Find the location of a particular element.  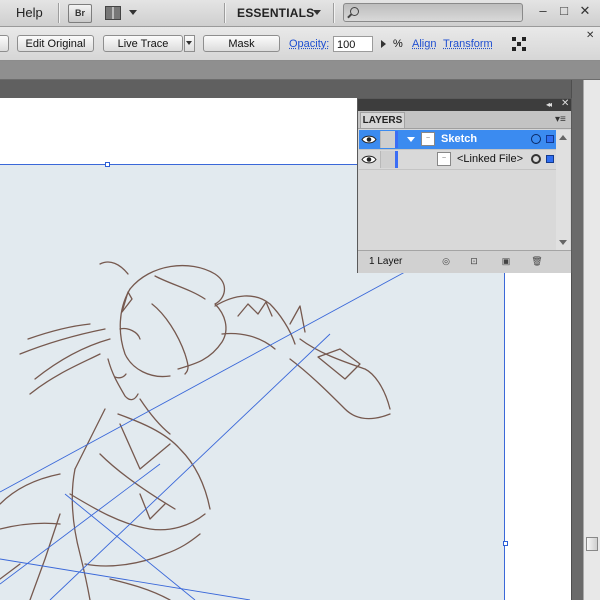

delete-layer-icon: 🗑 is located at coordinates (537, 262).